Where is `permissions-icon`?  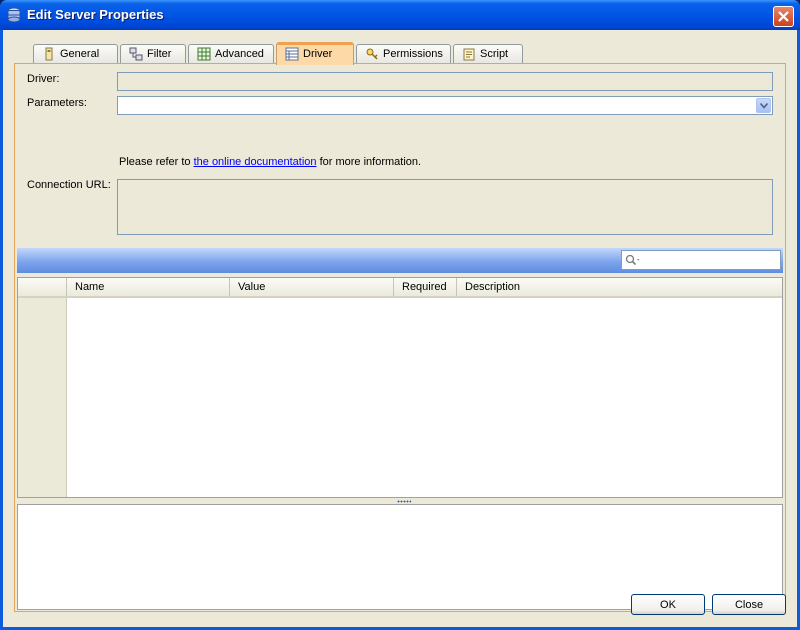 permissions-icon is located at coordinates (372, 54).